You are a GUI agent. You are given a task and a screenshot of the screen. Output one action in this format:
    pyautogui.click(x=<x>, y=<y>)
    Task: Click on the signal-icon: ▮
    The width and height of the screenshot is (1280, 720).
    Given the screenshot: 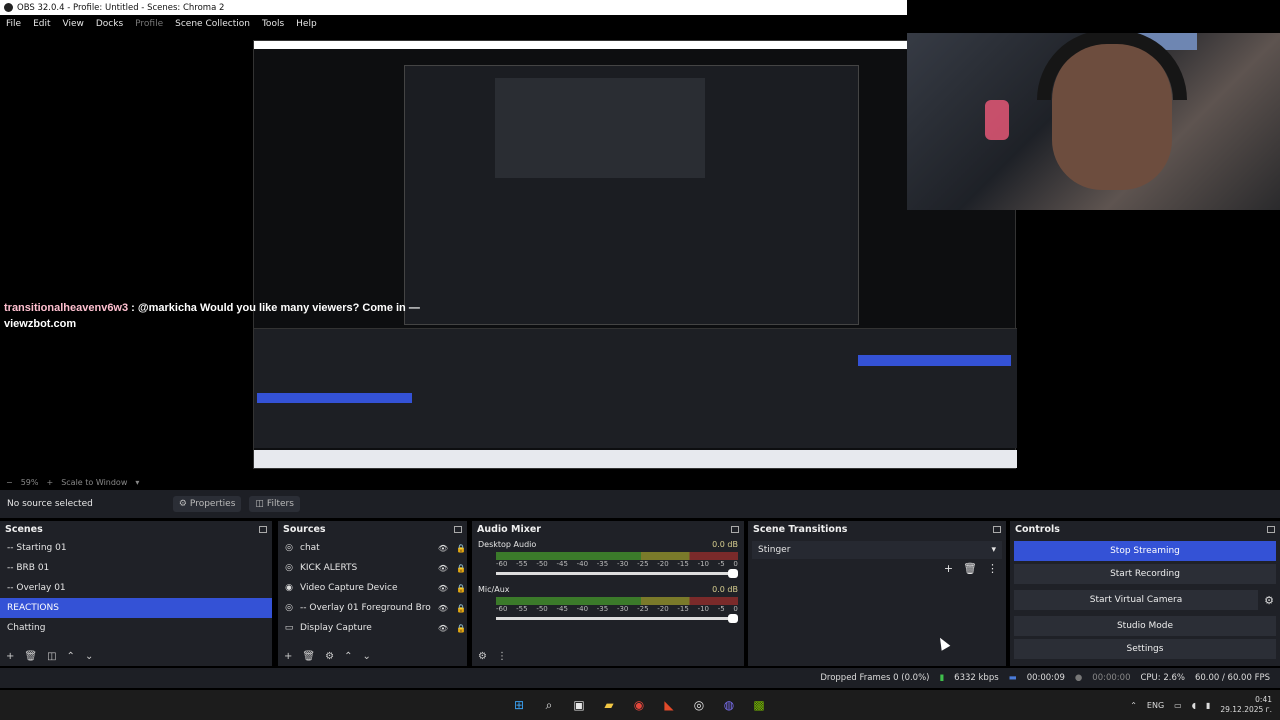 What is the action you would take?
    pyautogui.click(x=942, y=678)
    